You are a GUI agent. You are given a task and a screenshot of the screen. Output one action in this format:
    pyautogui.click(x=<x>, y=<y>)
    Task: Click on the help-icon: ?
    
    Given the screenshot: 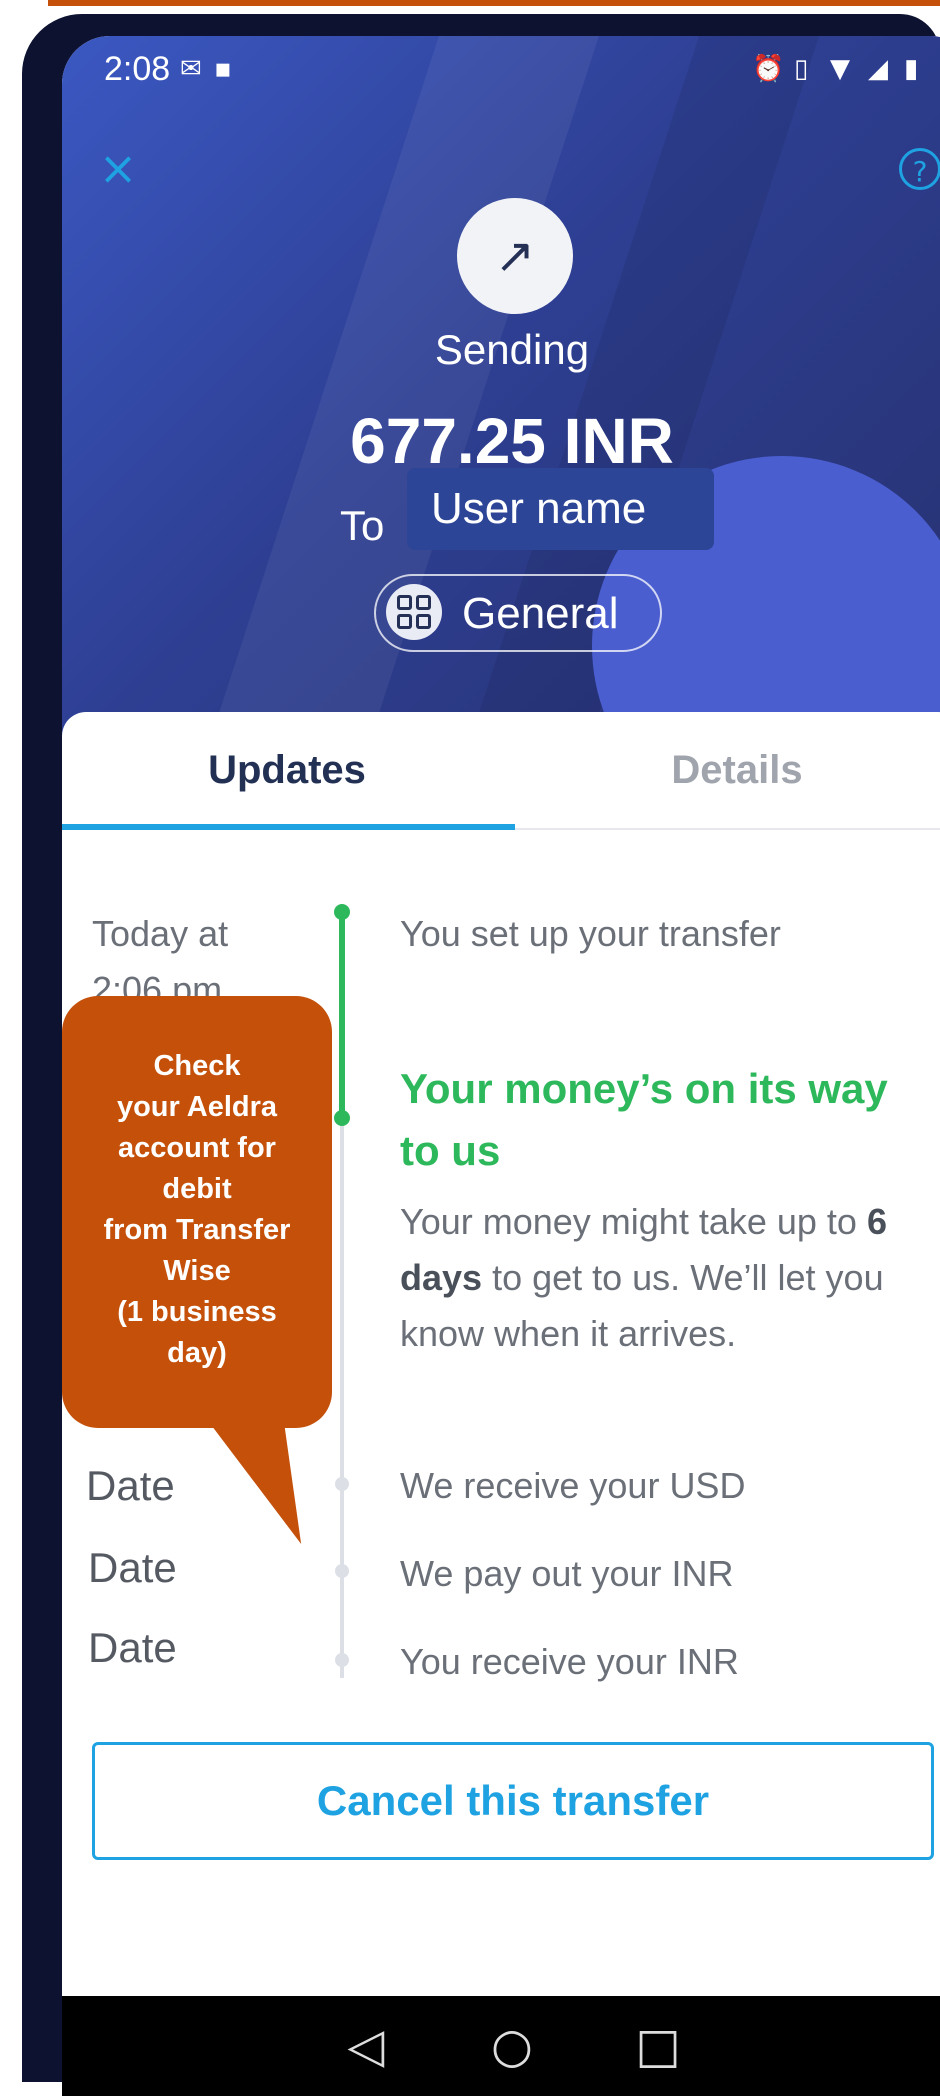 What is the action you would take?
    pyautogui.click(x=919, y=169)
    